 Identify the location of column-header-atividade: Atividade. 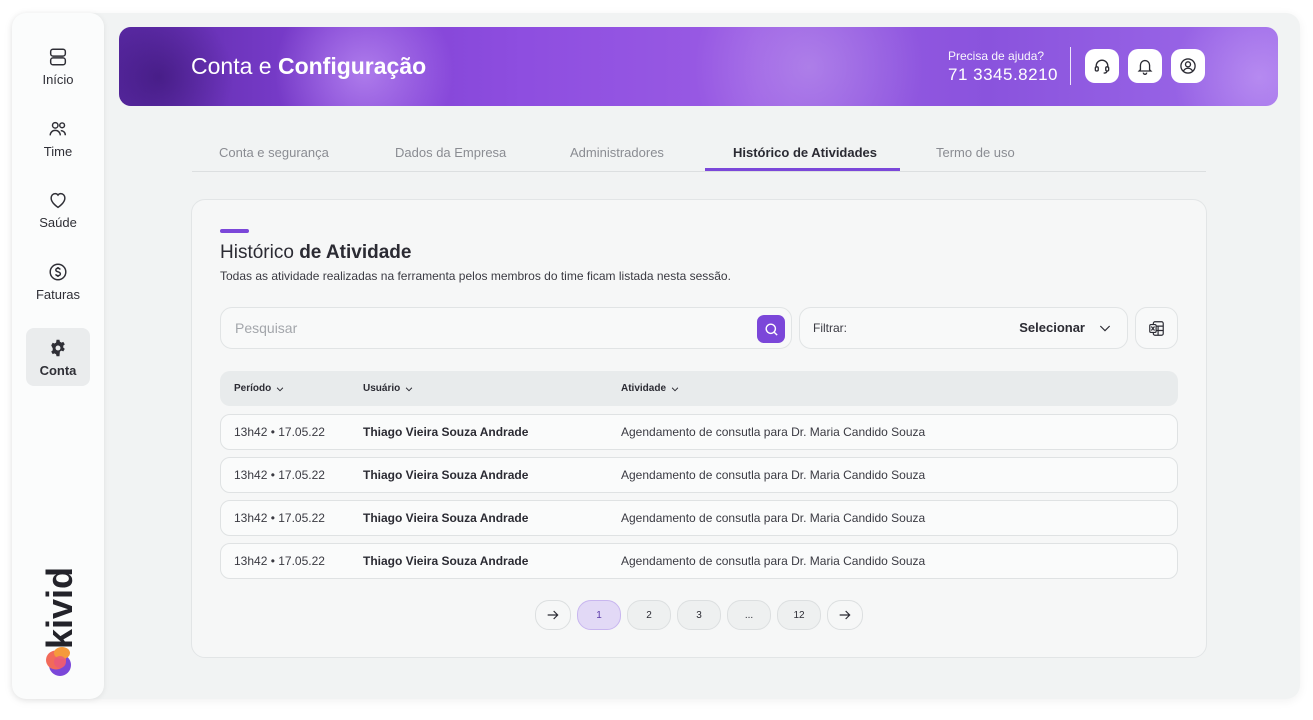
(650, 388).